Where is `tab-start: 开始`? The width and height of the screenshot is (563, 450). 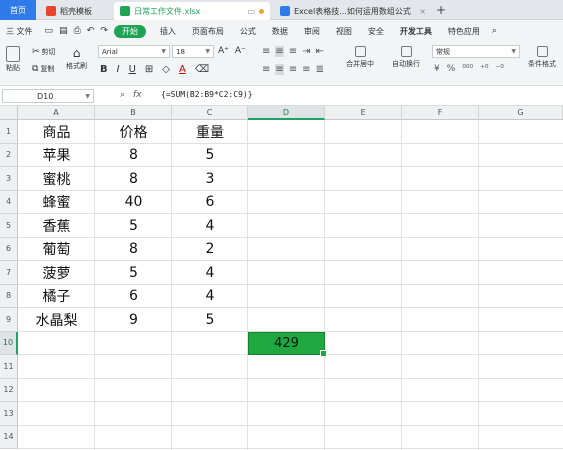
tab-start: 开始 is located at coordinates (129, 31).